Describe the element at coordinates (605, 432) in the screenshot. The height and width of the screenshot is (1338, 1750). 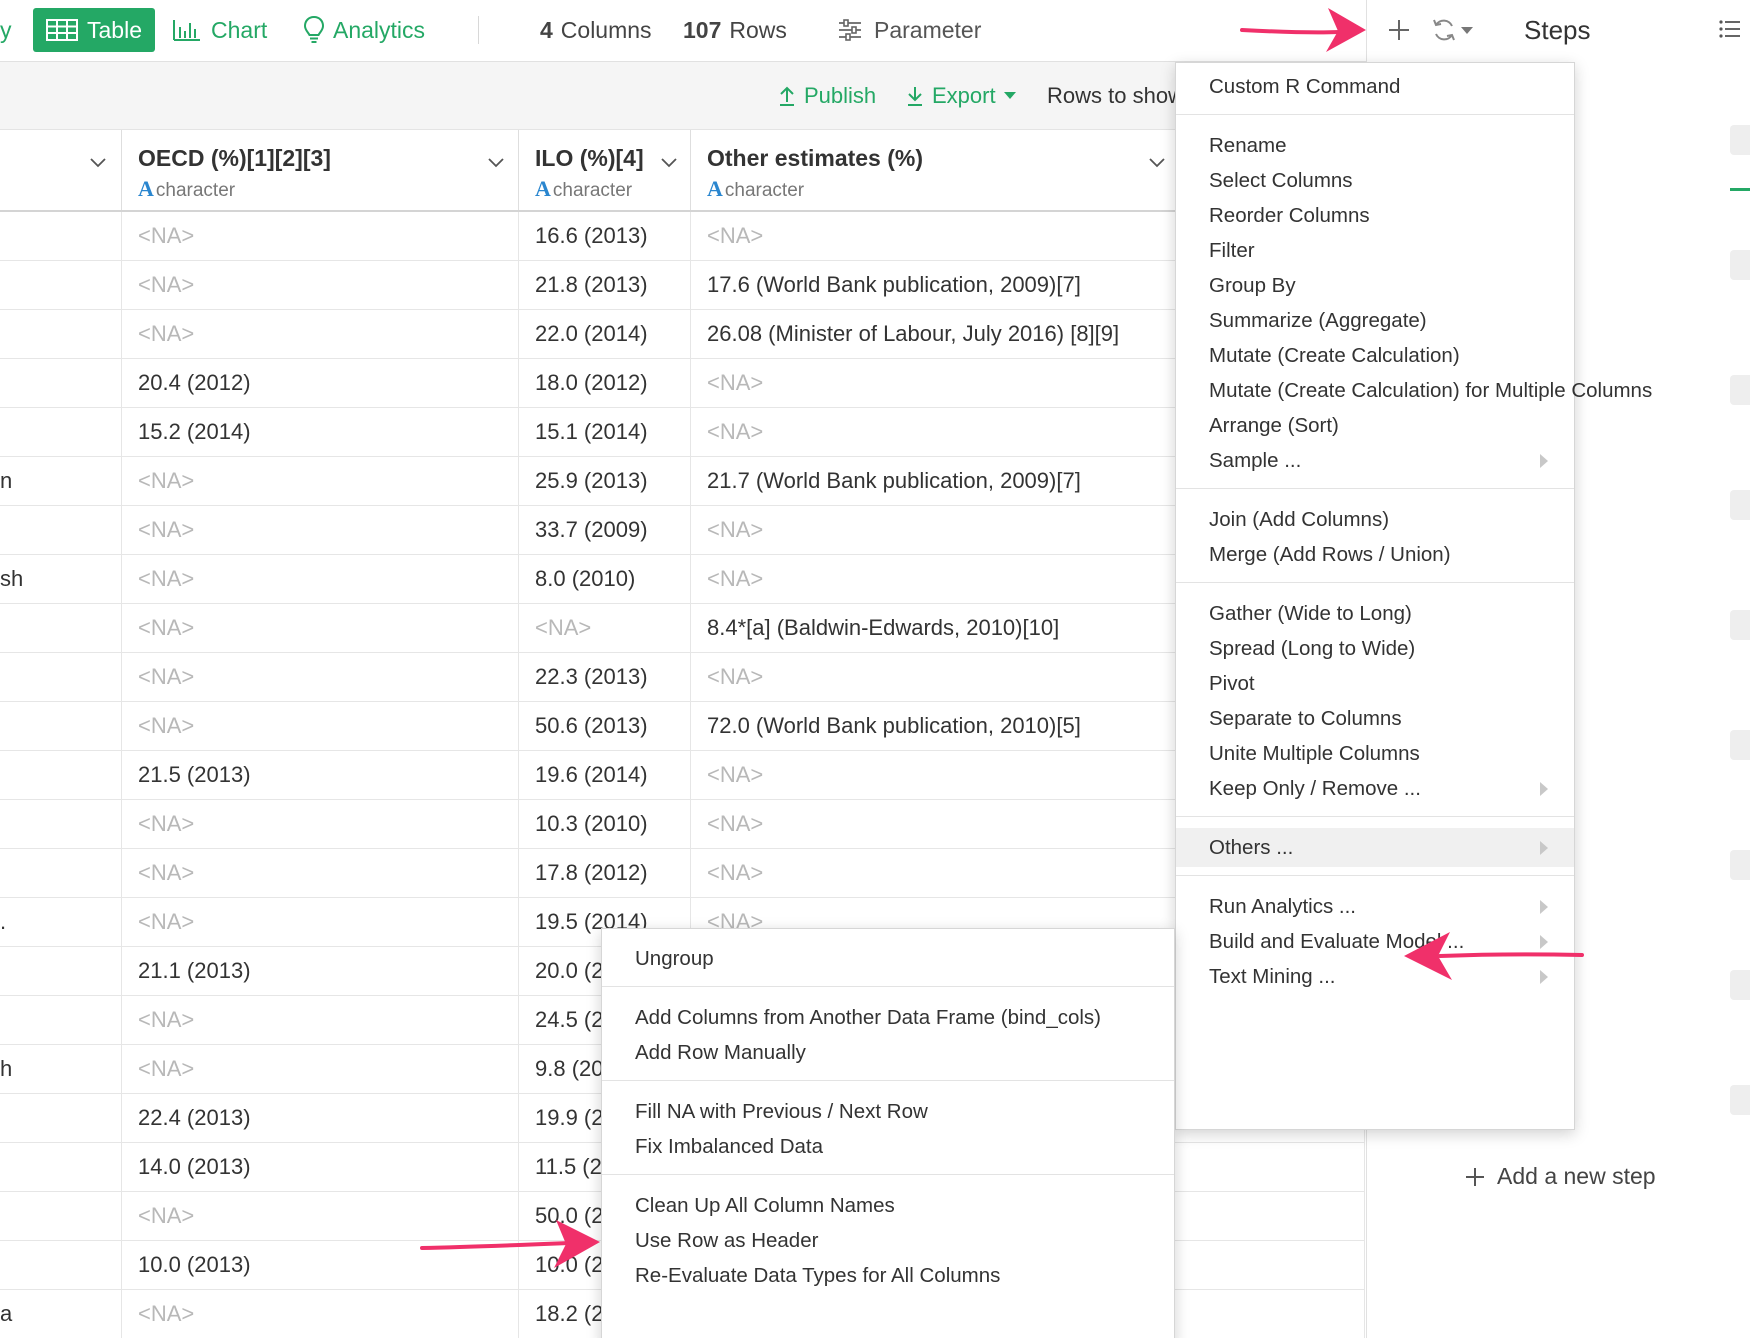
I see `table-cell: 15.1 (2014)` at that location.